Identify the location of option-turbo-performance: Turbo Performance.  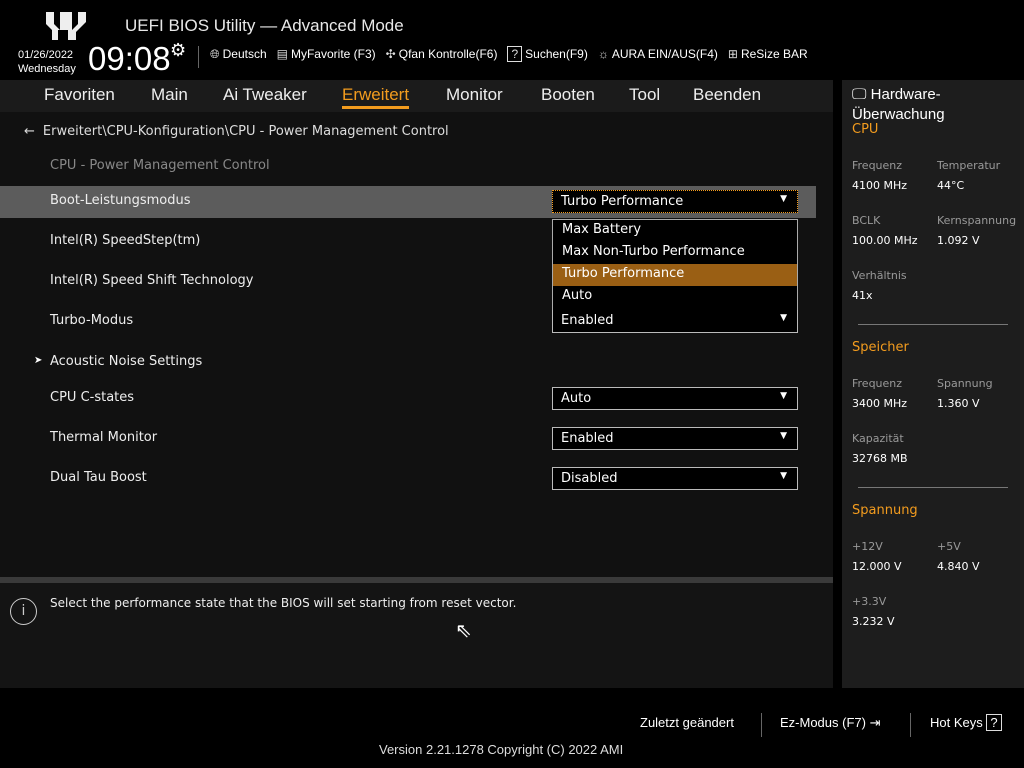
(675, 275).